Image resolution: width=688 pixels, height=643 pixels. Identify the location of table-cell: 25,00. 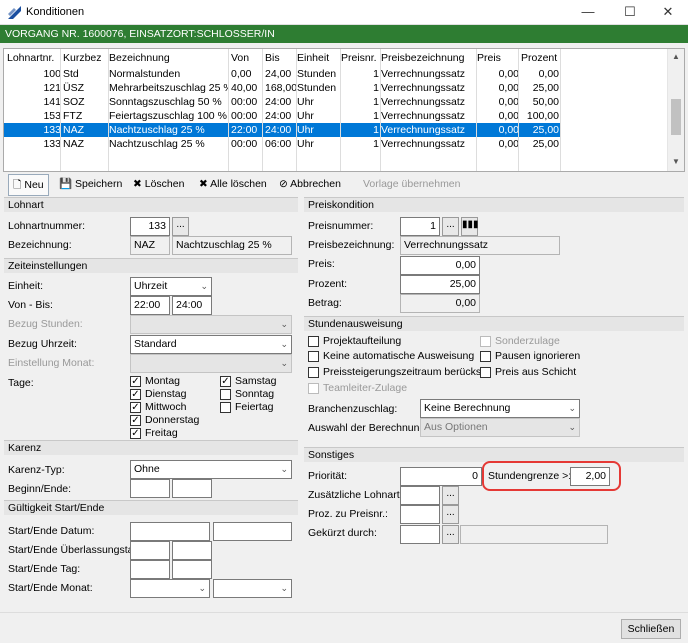
(545, 144).